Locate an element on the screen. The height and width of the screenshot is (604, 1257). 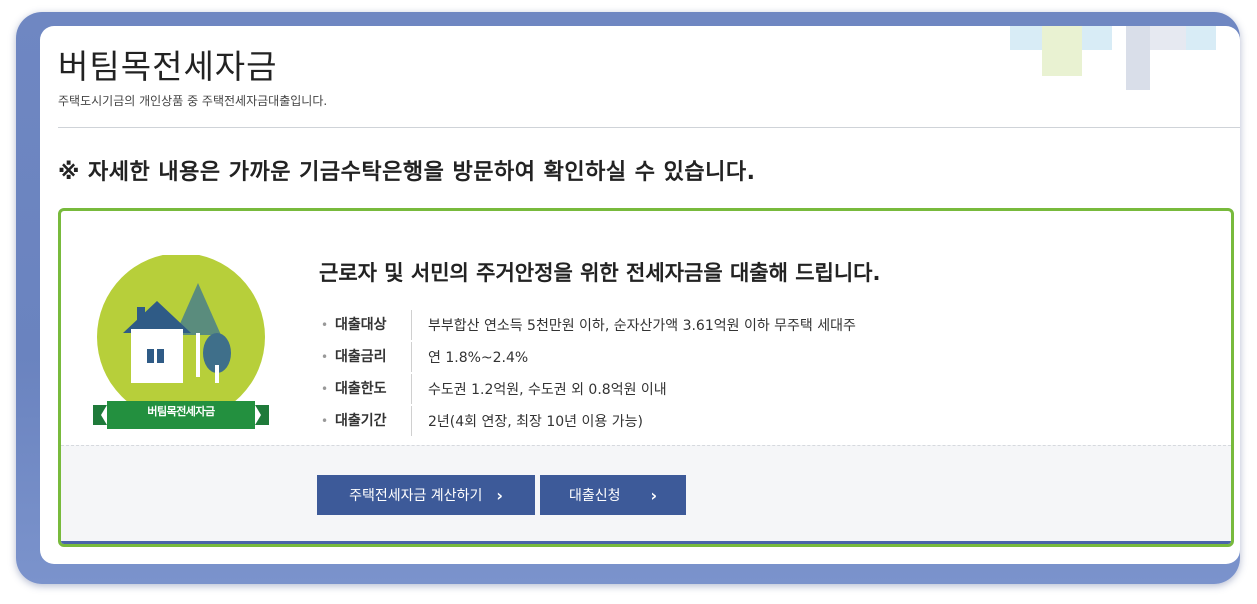
decorative-blocks is located at coordinates (1113, 58).